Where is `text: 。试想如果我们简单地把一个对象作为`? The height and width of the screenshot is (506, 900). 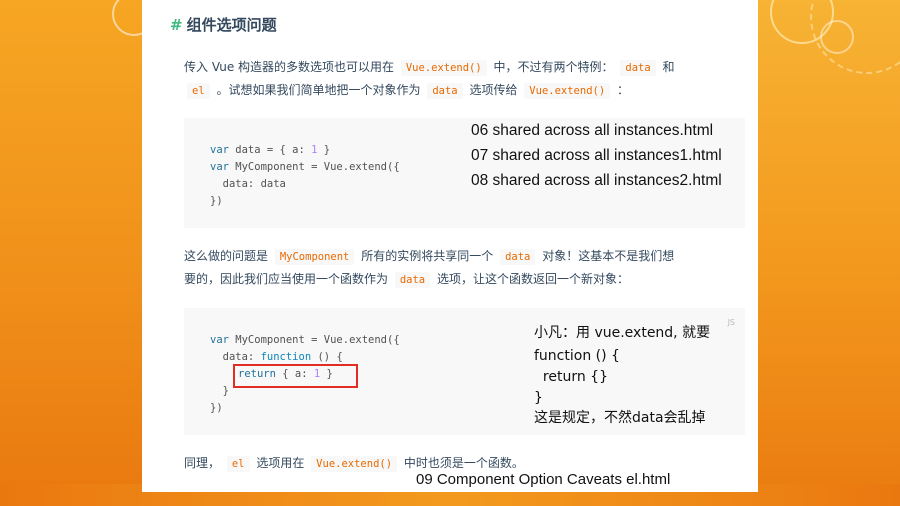
text: 。试想如果我们简单地把一个对象作为 is located at coordinates (318, 90).